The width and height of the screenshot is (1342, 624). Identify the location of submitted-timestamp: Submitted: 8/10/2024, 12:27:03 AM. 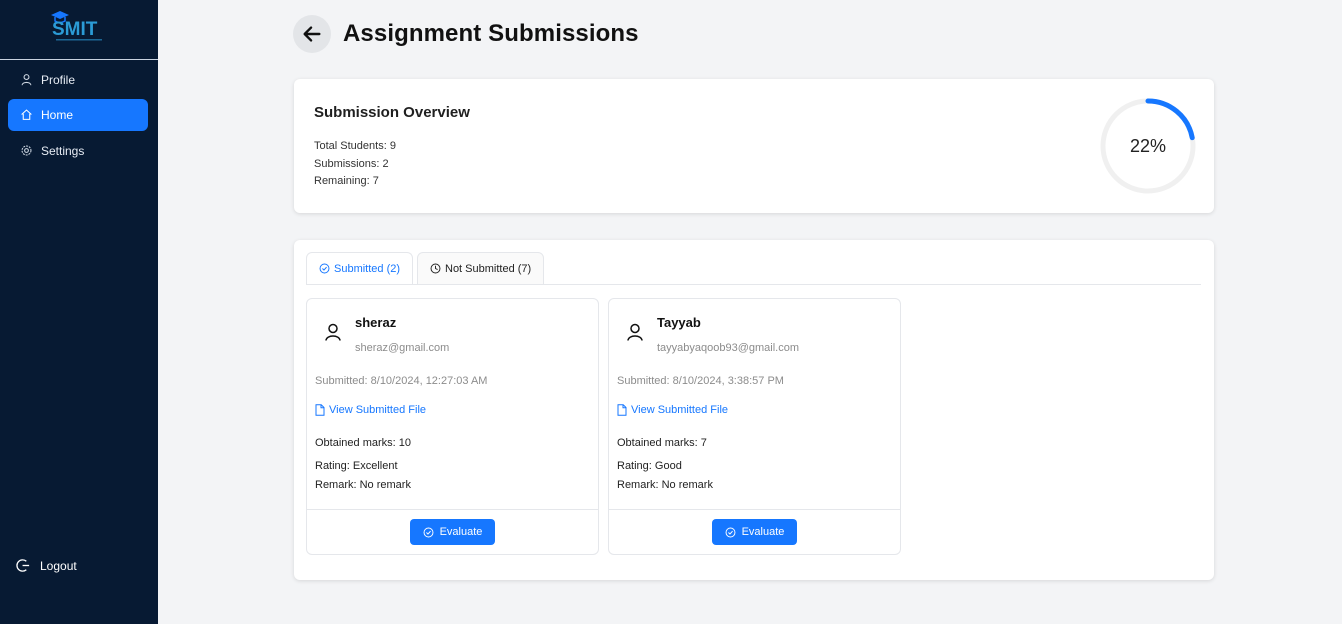
(401, 381).